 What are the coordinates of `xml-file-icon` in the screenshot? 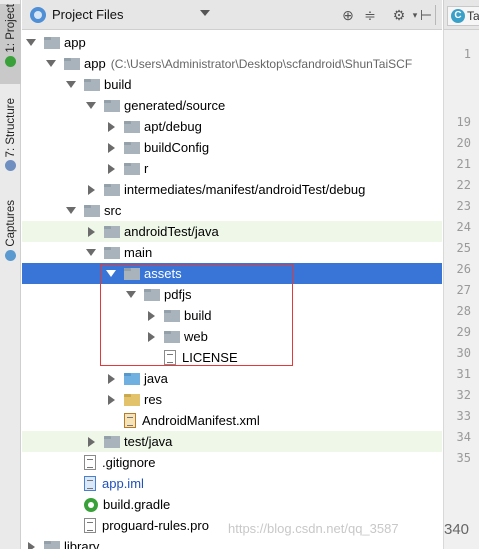 It's located at (130, 420).